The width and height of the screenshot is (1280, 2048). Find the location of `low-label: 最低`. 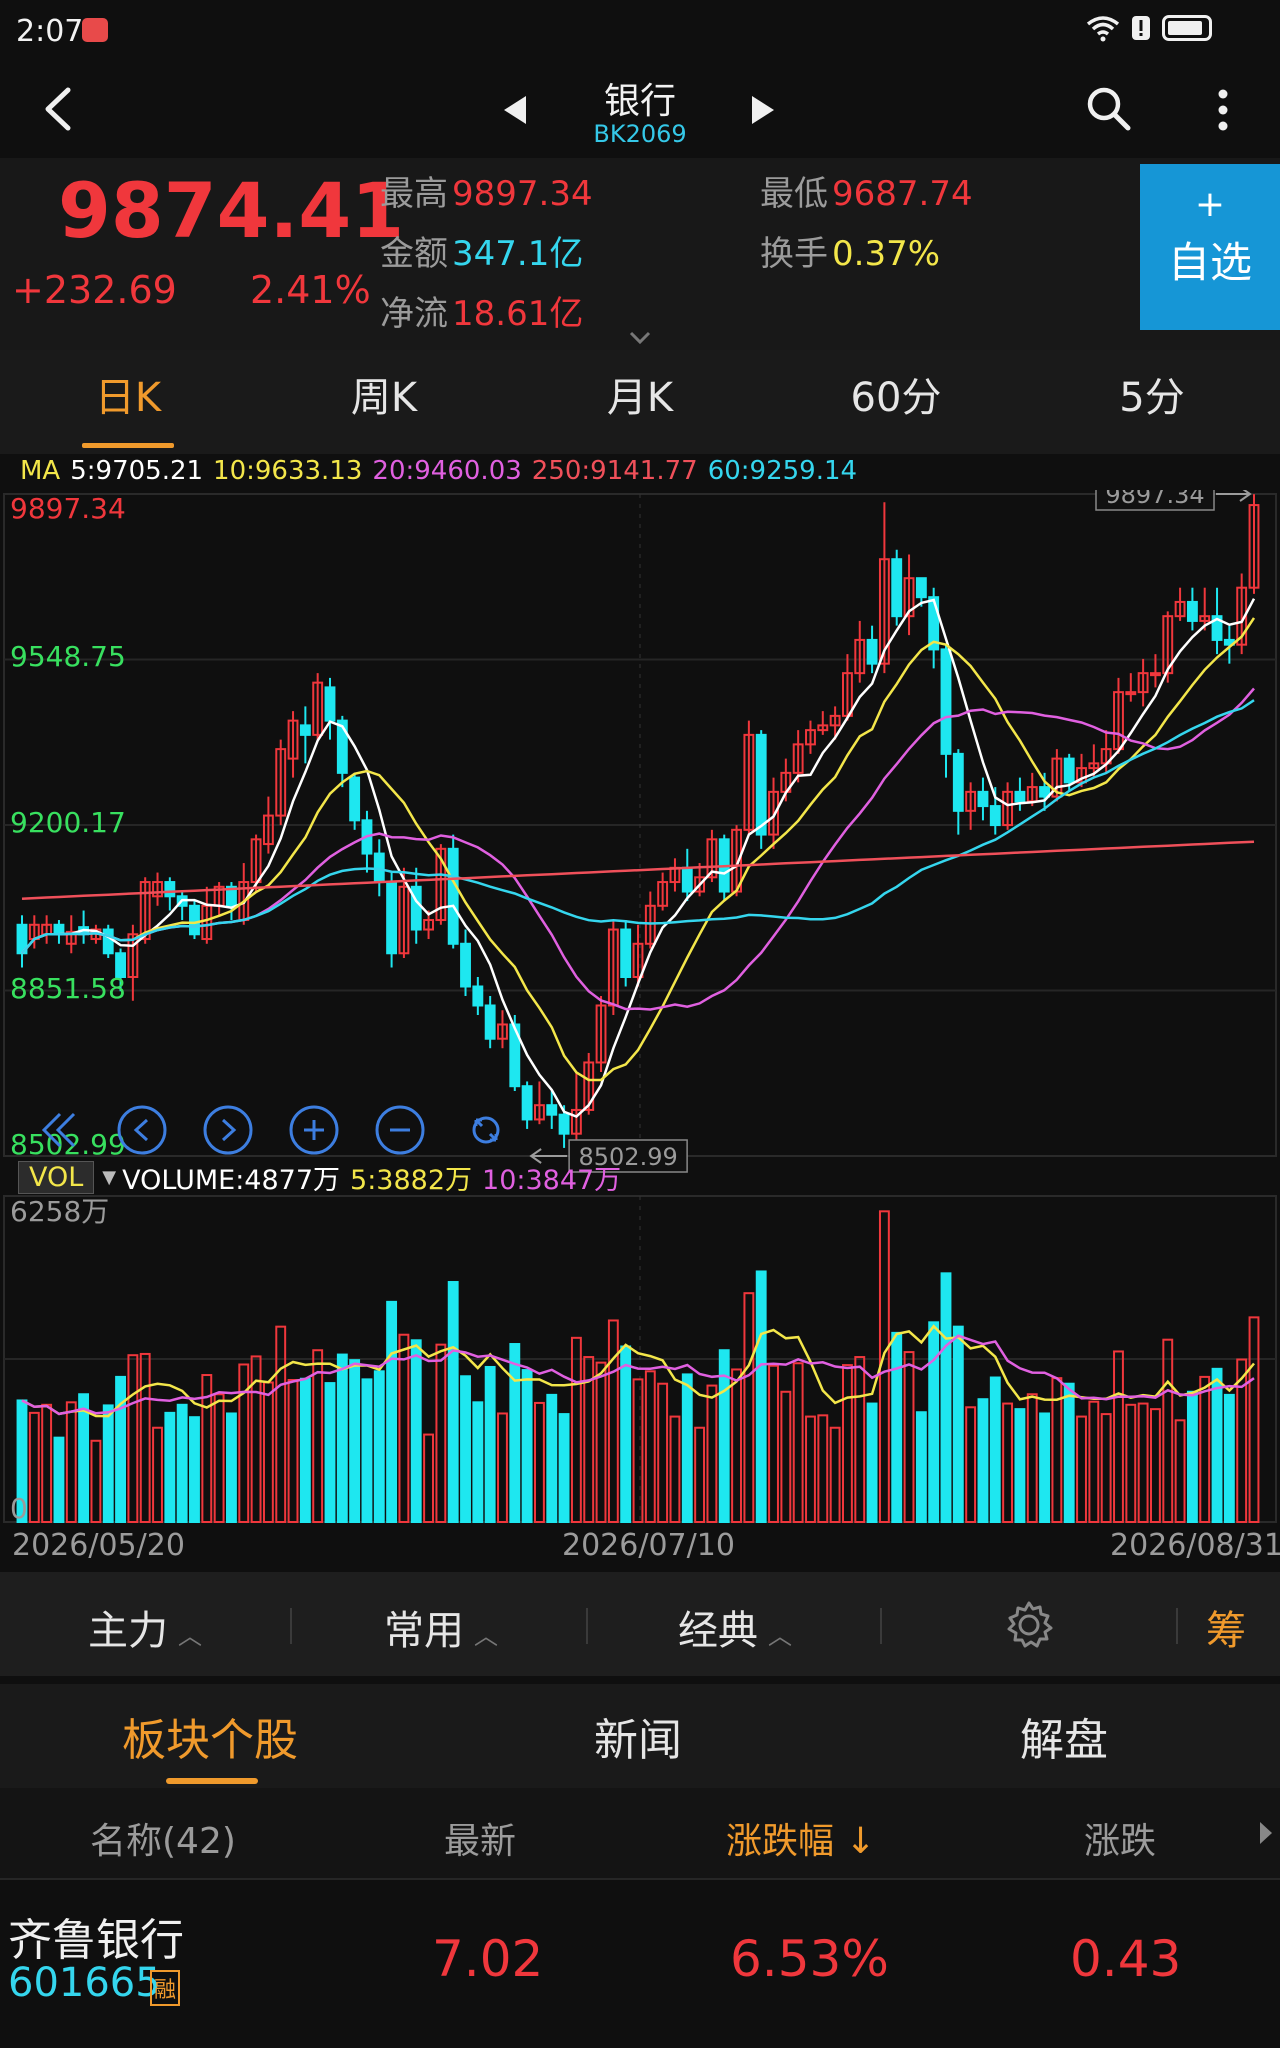

low-label: 最低 is located at coordinates (794, 194).